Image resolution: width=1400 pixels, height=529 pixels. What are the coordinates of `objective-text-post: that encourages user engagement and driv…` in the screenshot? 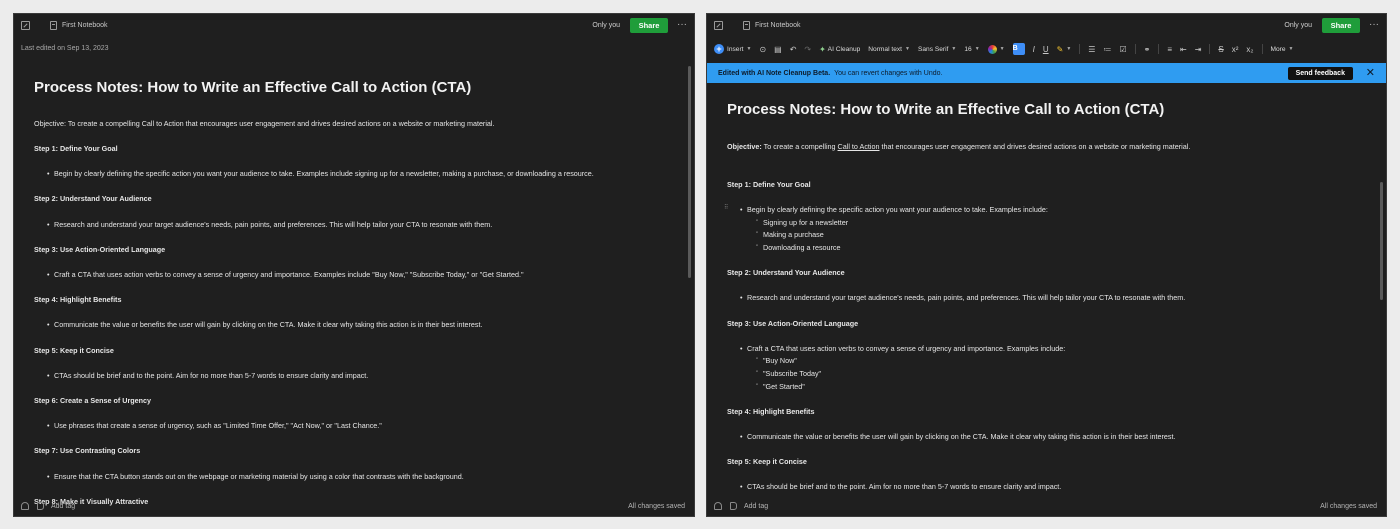 It's located at (1035, 146).